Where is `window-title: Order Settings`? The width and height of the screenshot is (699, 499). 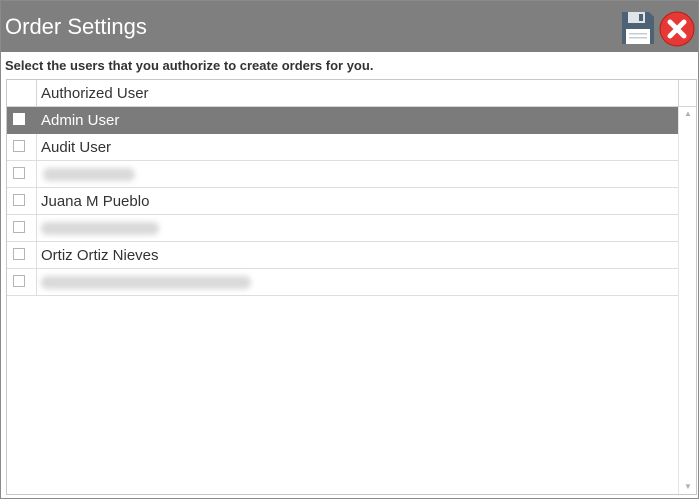 window-title: Order Settings is located at coordinates (76, 26).